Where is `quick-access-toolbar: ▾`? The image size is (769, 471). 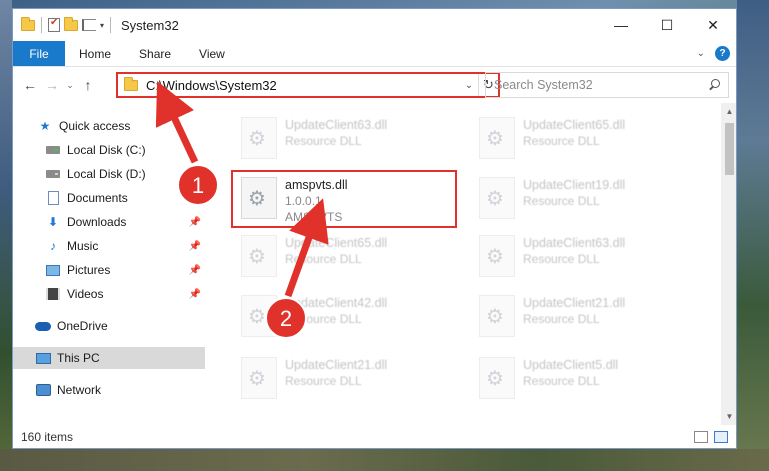
quick-access-toolbar: ▾ is located at coordinates (63, 24).